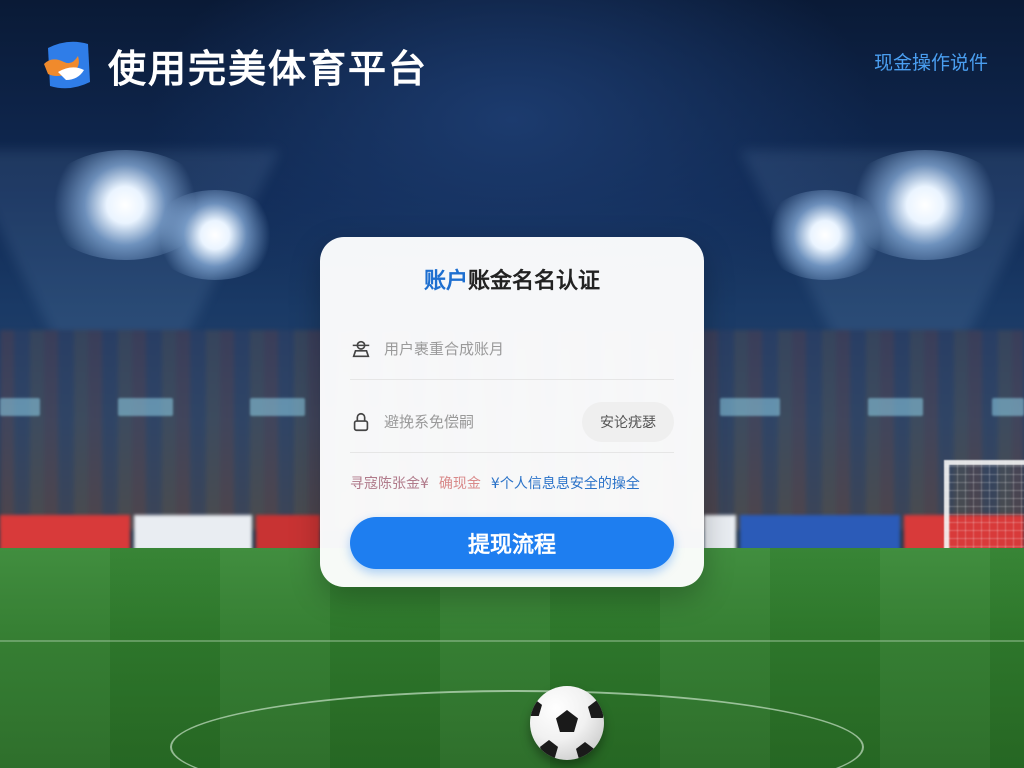 This screenshot has width=1024, height=768. Describe the element at coordinates (445, 281) in the screenshot. I see `card-title-accent: 账户` at that location.